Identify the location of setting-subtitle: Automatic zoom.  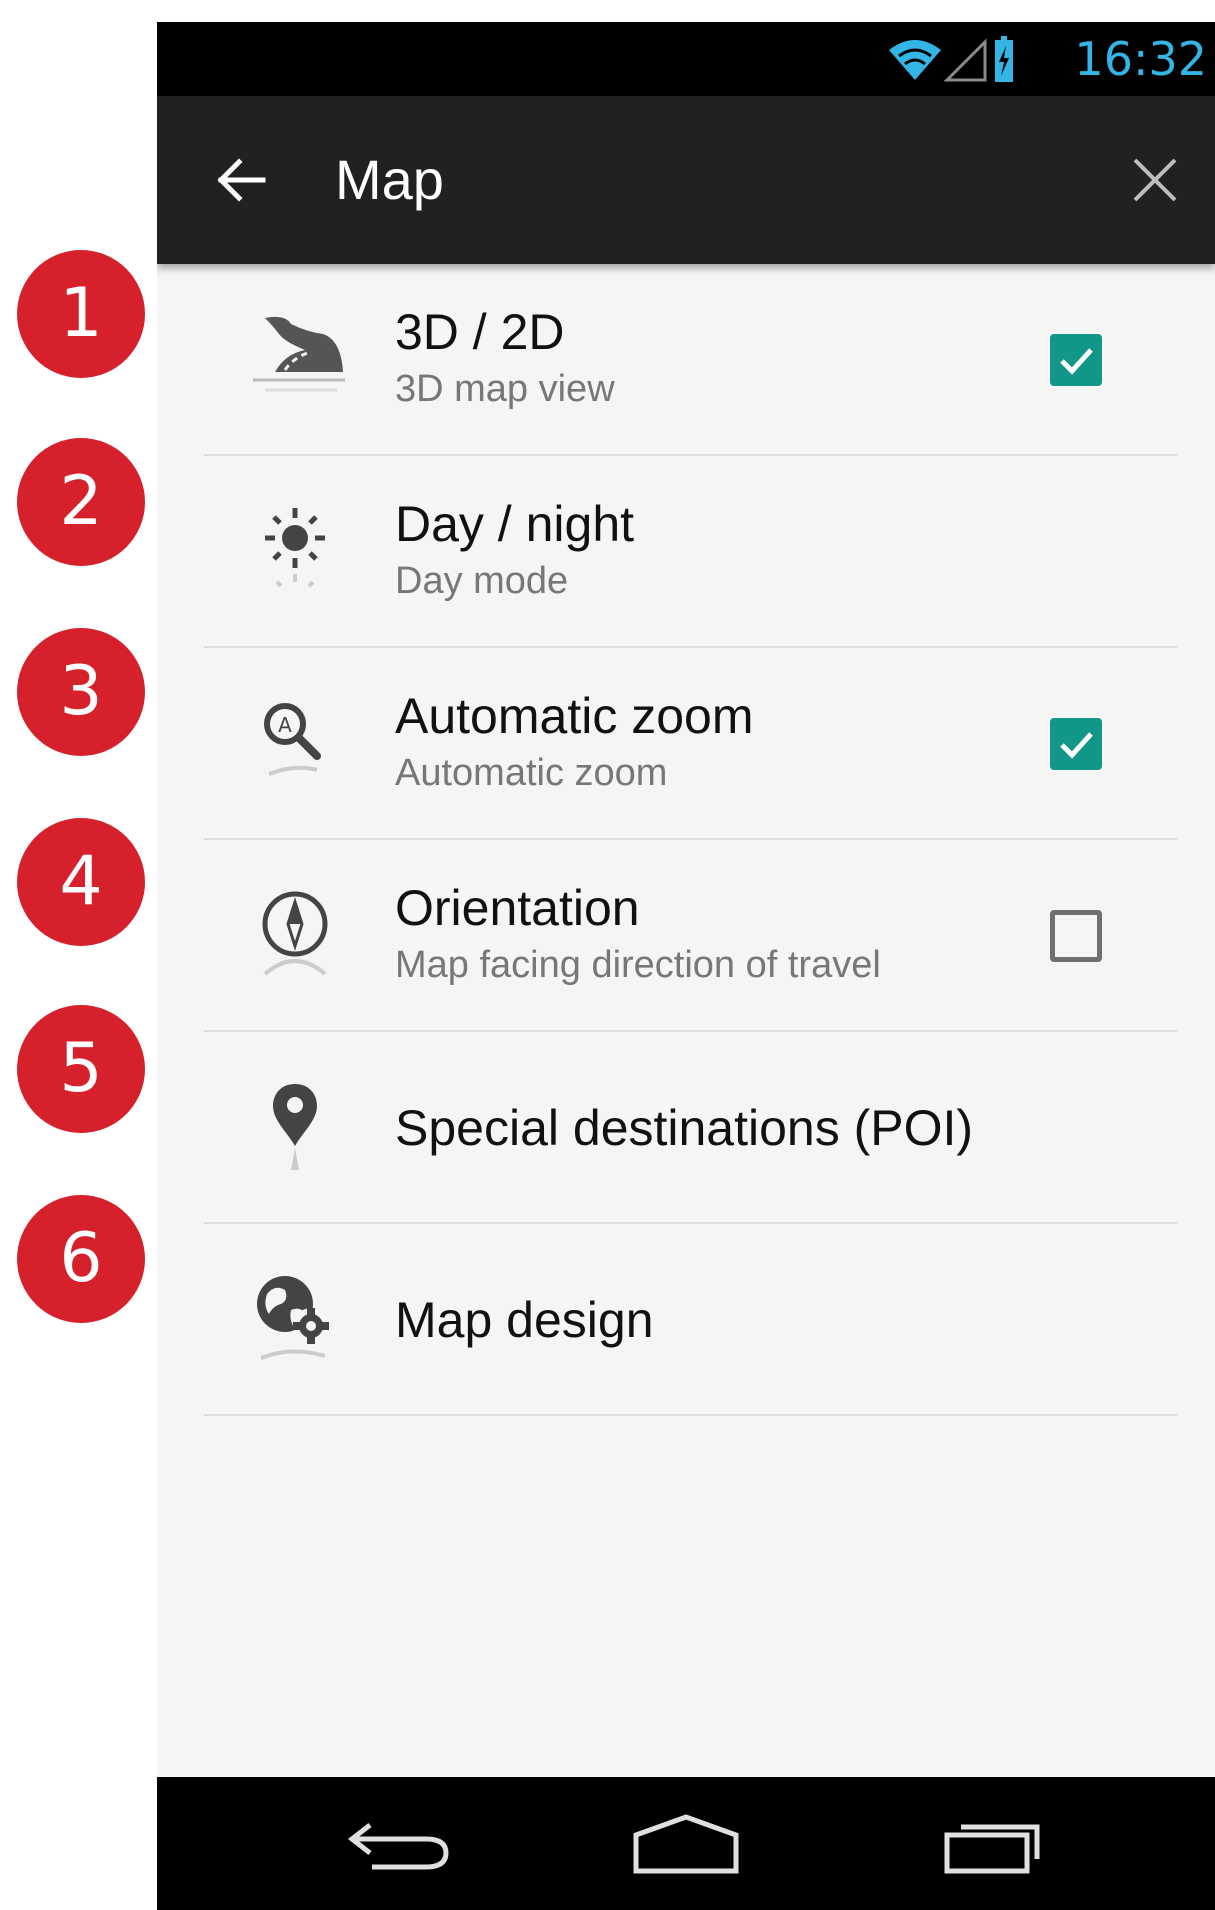
(531, 773).